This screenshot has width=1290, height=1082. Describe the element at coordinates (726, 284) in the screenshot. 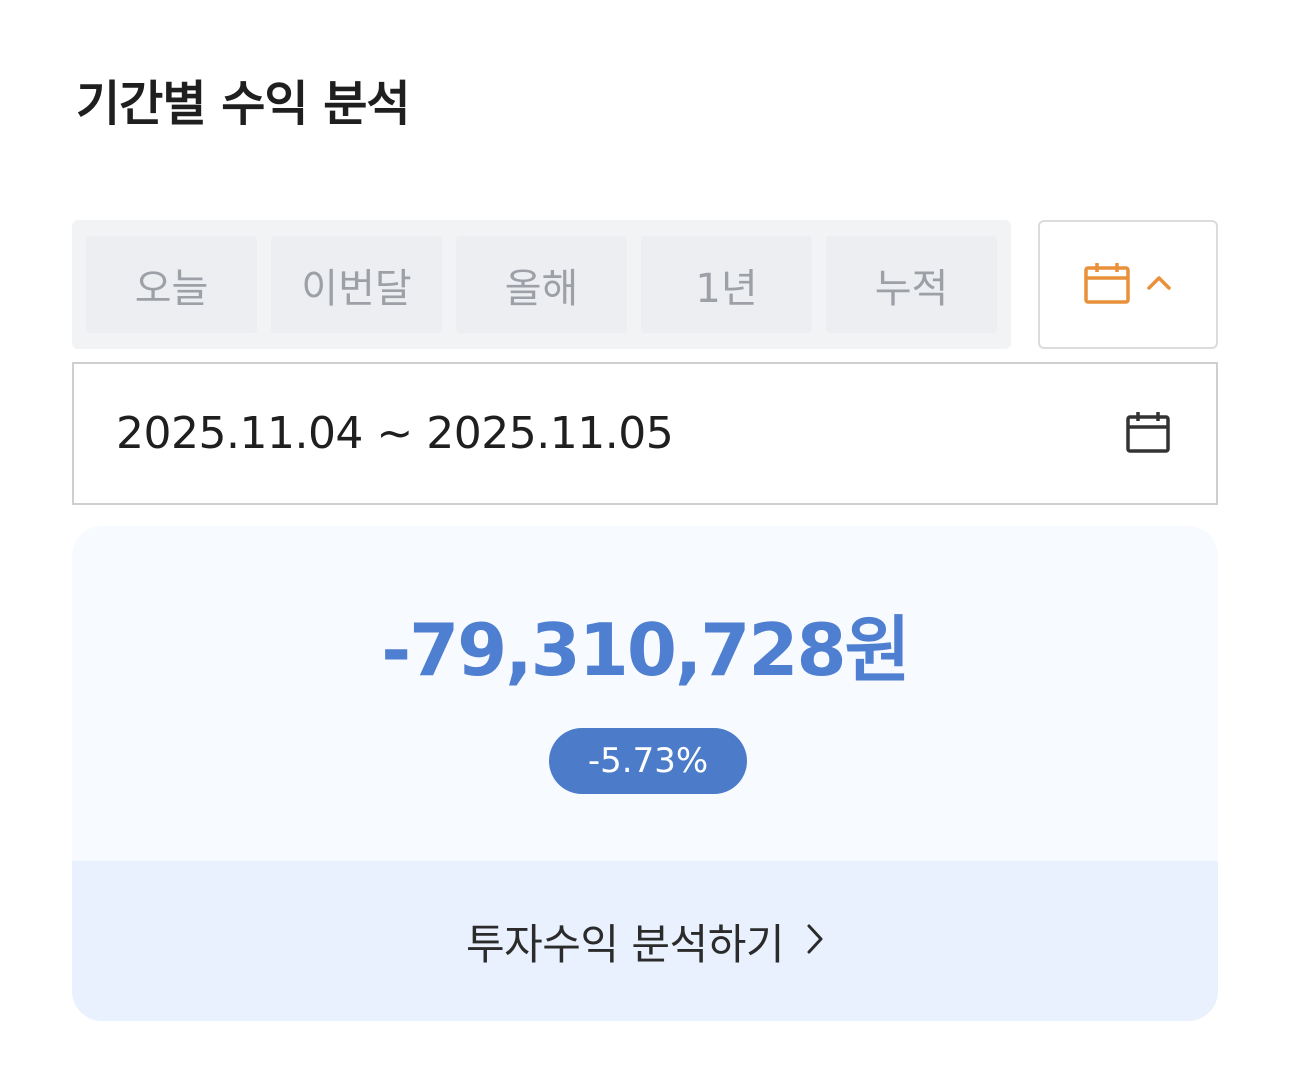

I see `tab-one-year: 1년` at that location.